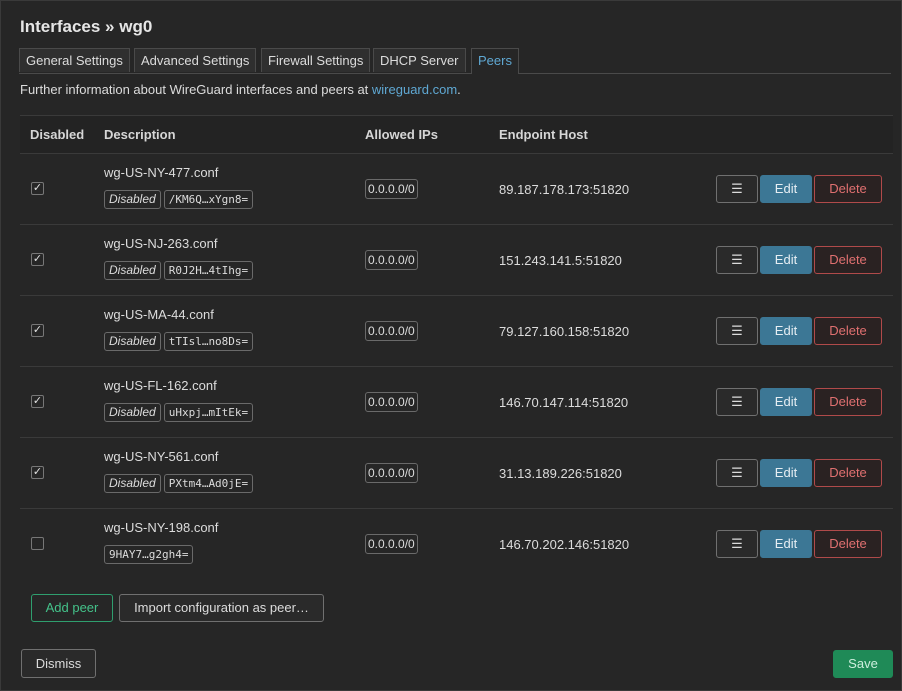  What do you see at coordinates (57, 134) in the screenshot?
I see `header-disabled: Disabled` at bounding box center [57, 134].